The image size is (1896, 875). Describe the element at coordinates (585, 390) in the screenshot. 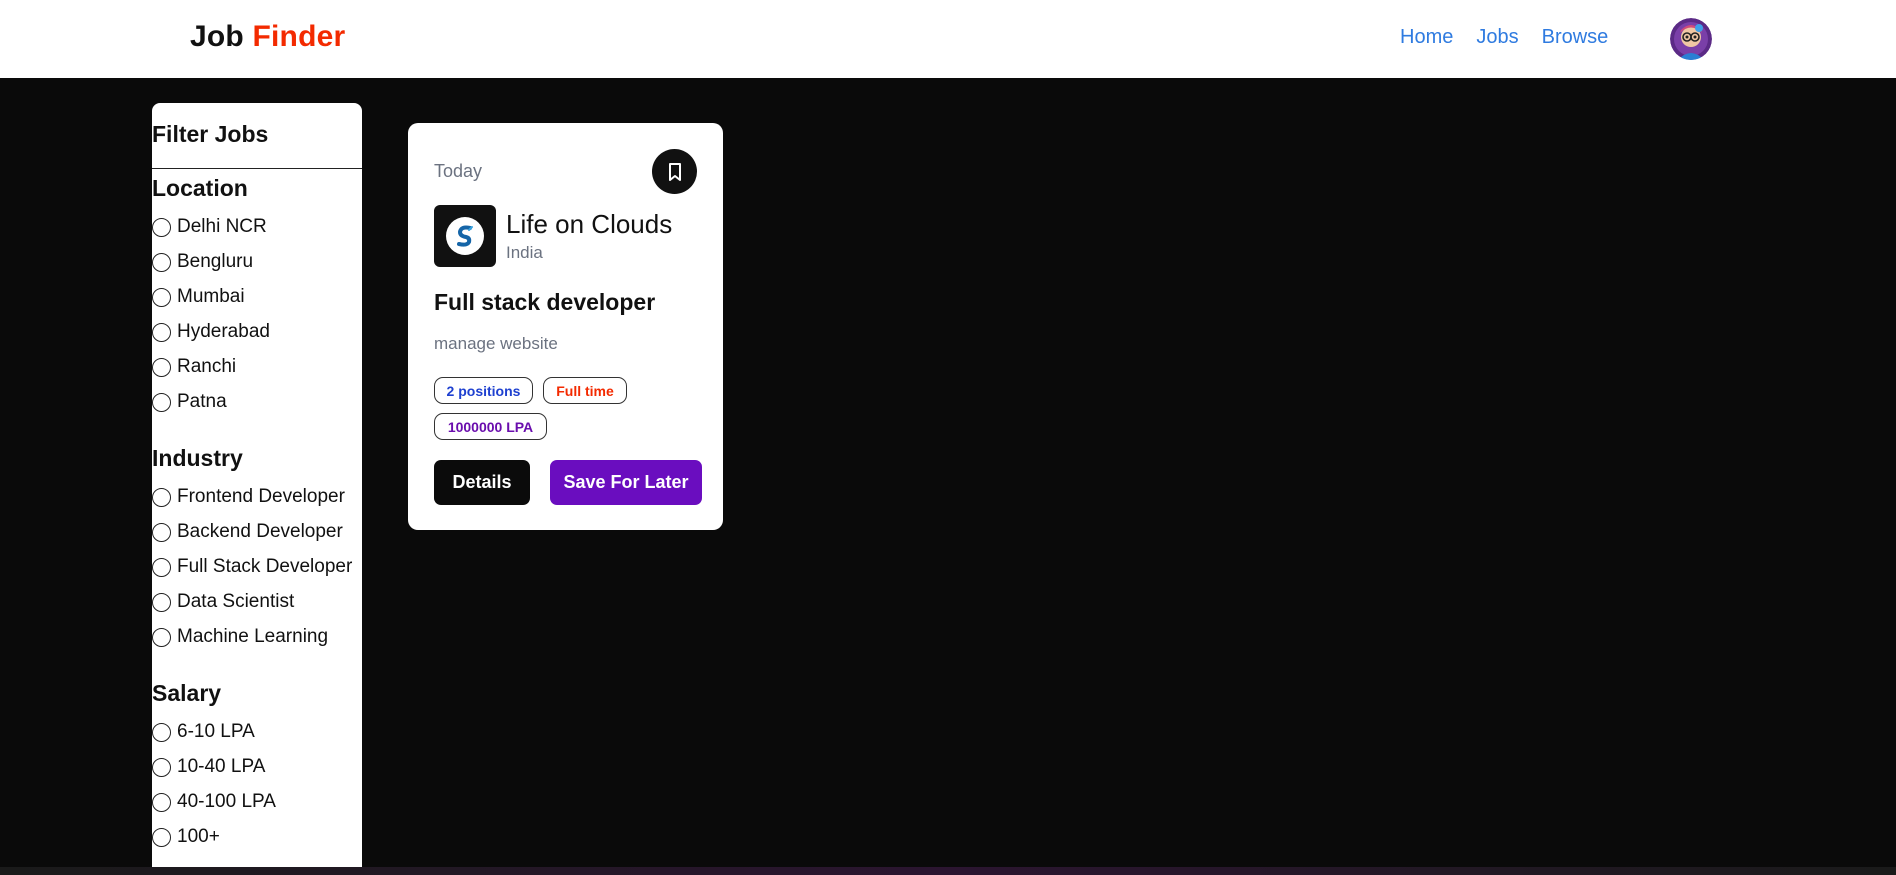

I see `job-type-badge: Full time` at that location.